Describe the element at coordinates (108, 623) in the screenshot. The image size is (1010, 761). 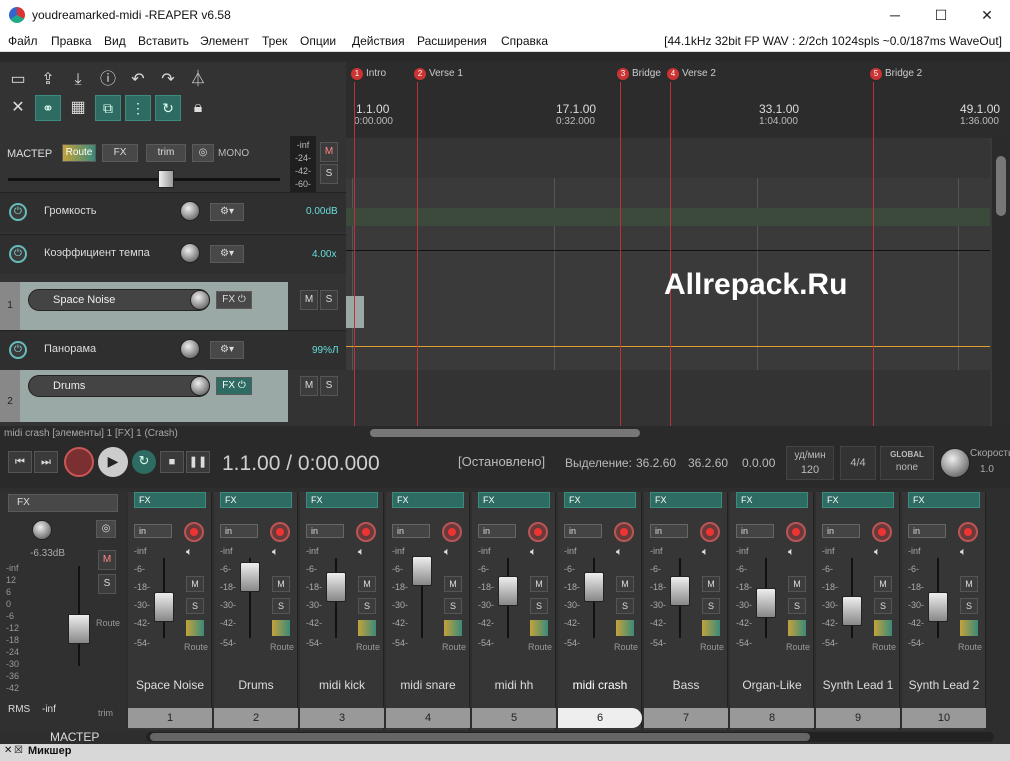
I see `master-route-label: Route` at that location.